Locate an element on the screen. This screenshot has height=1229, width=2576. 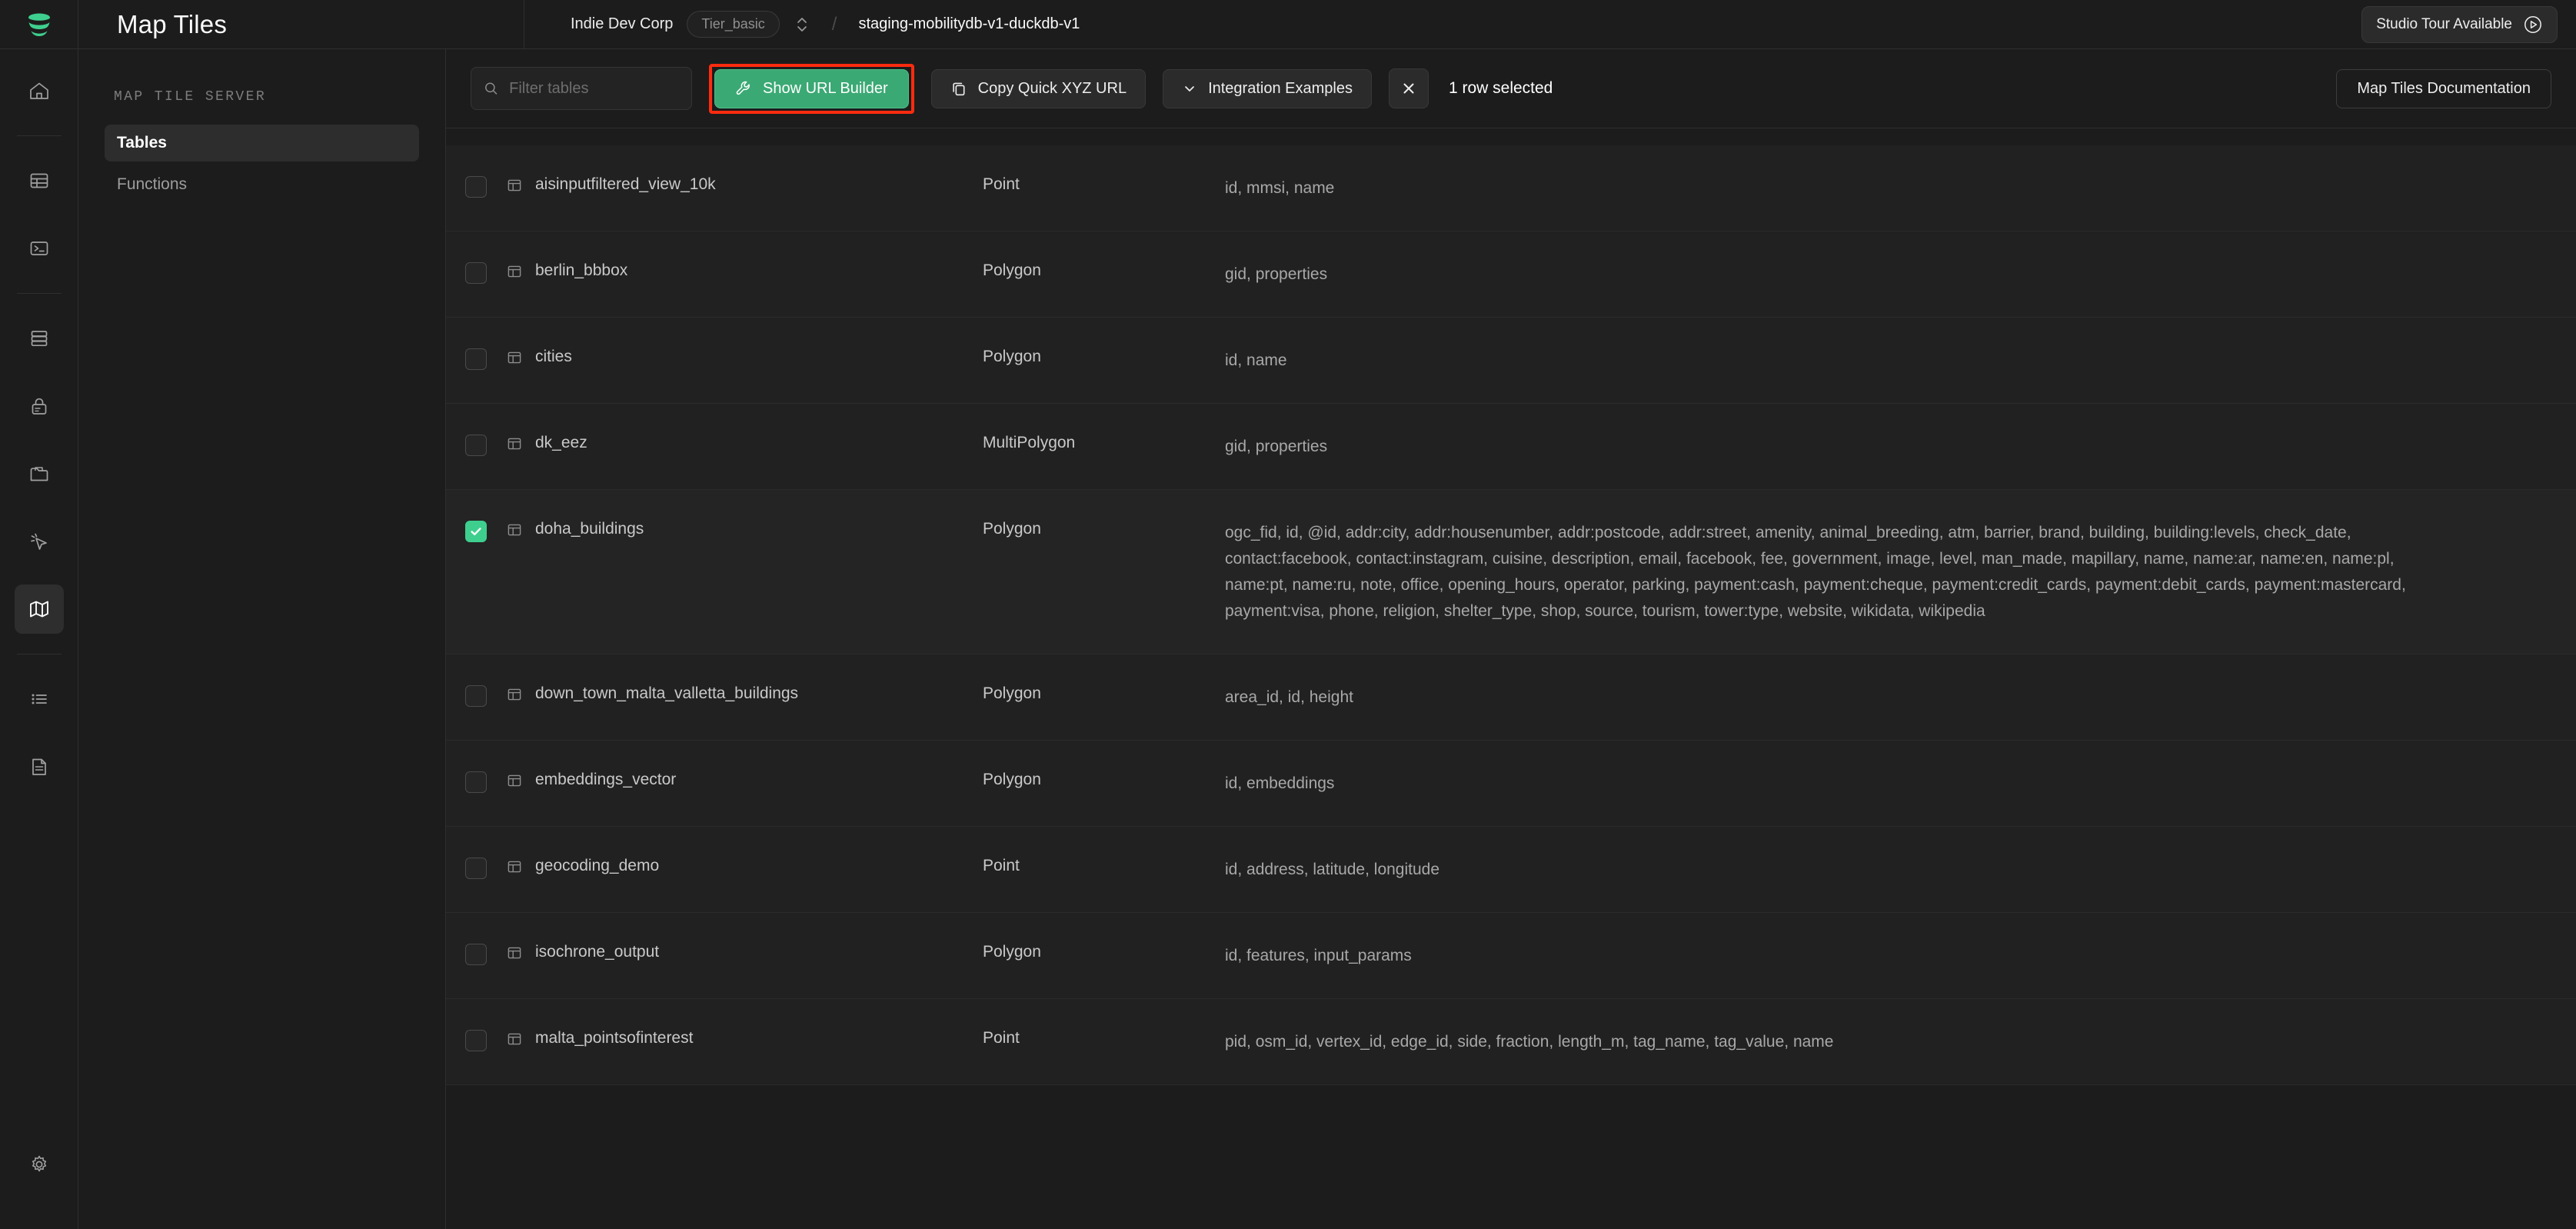
table-name: aisinputfiltered_view_10k is located at coordinates (625, 184).